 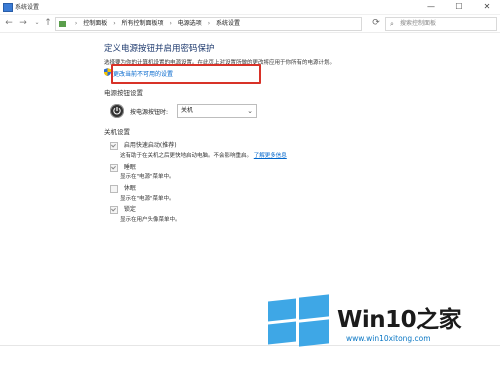 I want to click on option-description: 这有助于在关机之后更快地启动电脑。不会影响重启。 了解更多信息, so click(x=203, y=155).